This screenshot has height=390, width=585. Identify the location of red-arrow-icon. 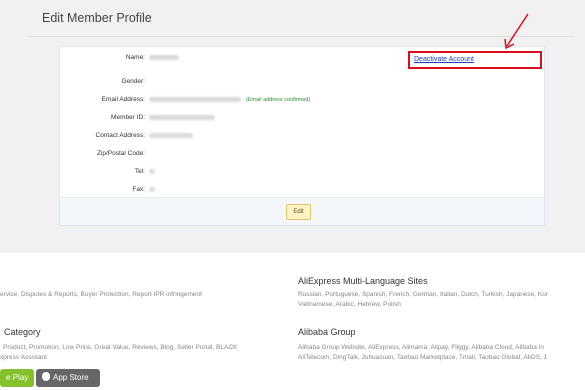
(516, 31).